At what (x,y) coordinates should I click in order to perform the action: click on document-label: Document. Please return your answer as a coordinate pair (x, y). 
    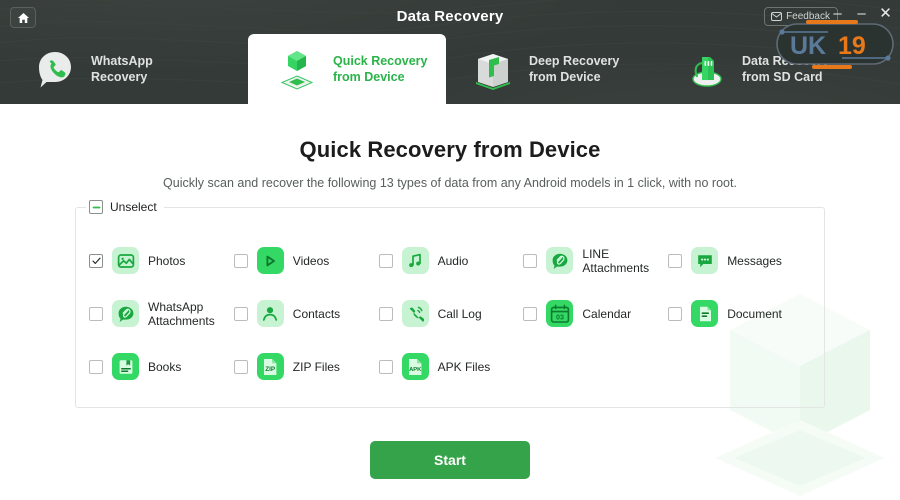
    Looking at the image, I should click on (754, 313).